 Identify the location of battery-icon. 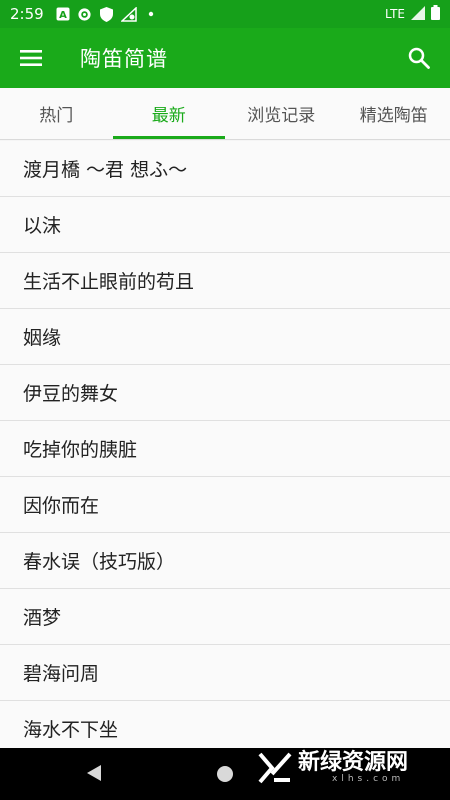
(435, 14).